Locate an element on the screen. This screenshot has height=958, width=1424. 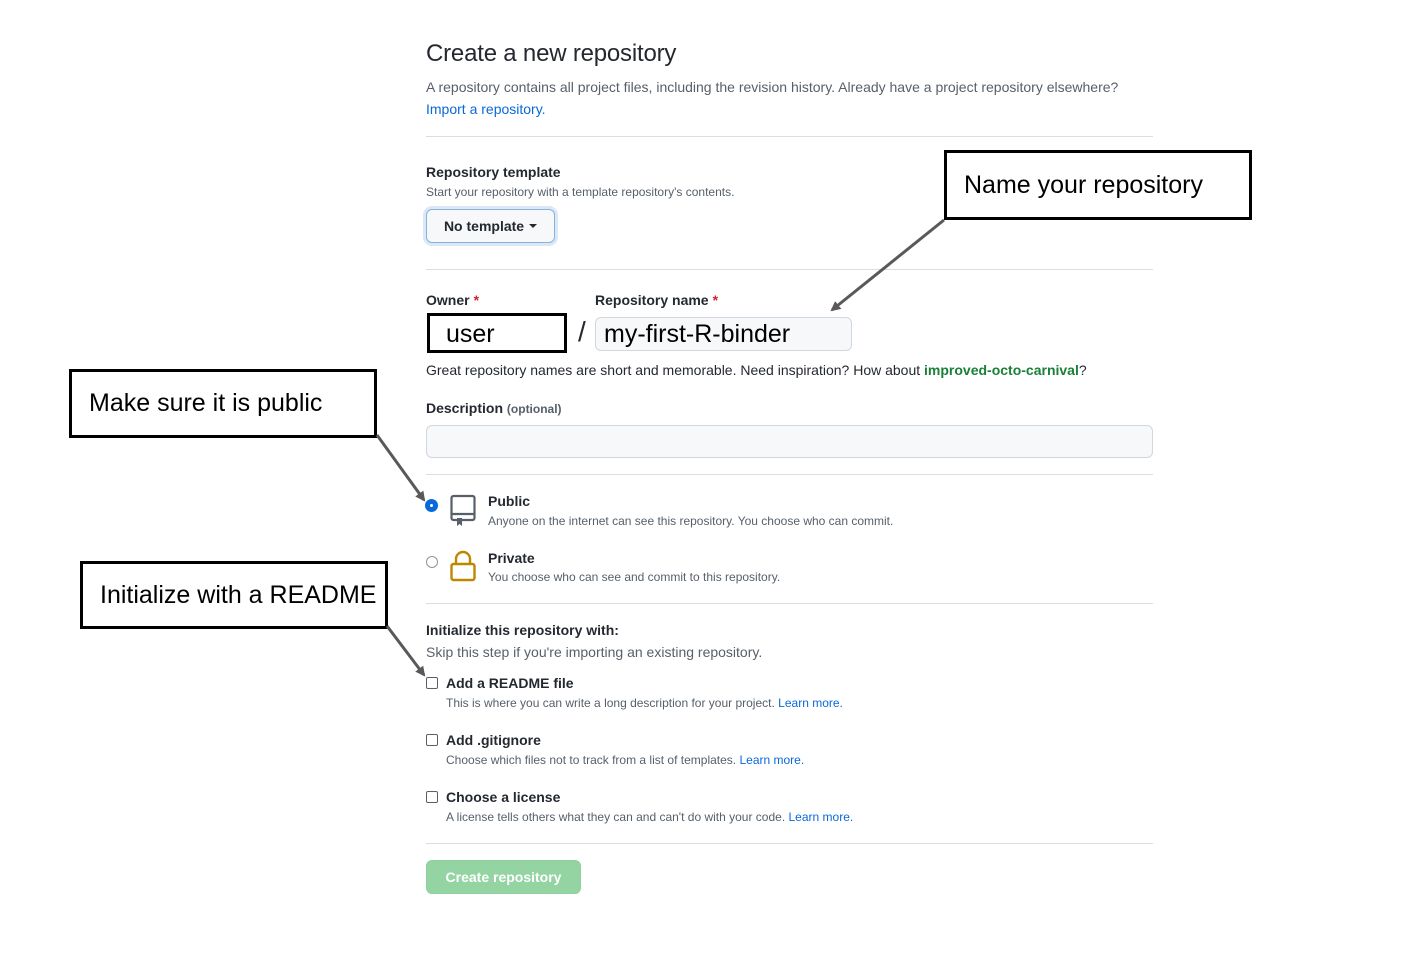
arrow-to-readme-checkbox is located at coordinates (405, 651).